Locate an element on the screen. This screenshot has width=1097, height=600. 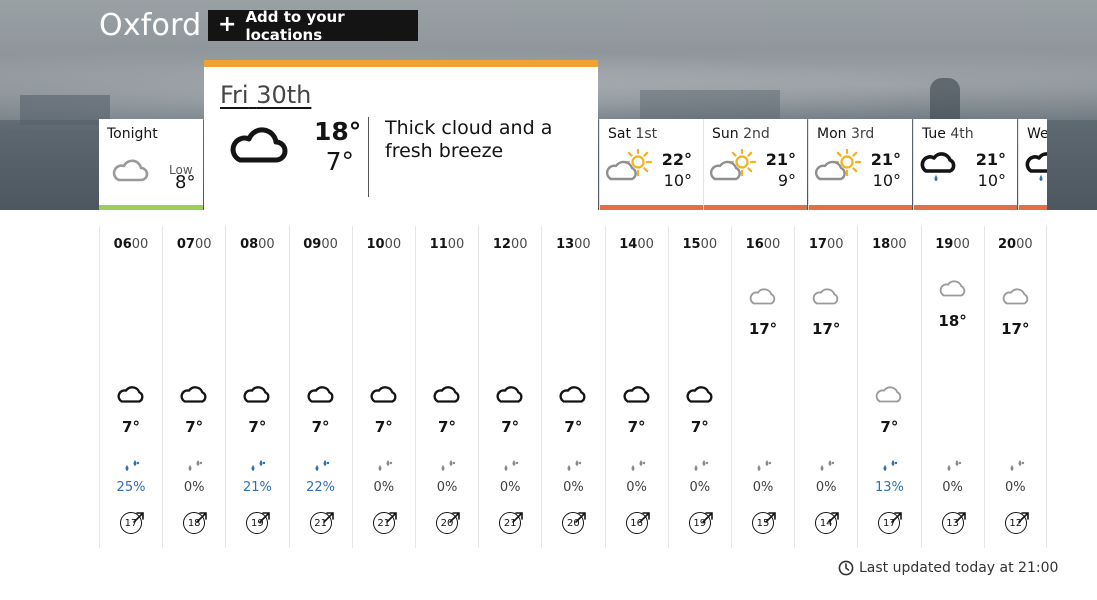
hour-column: 1800 7° 13% 17 is located at coordinates (888, 387).